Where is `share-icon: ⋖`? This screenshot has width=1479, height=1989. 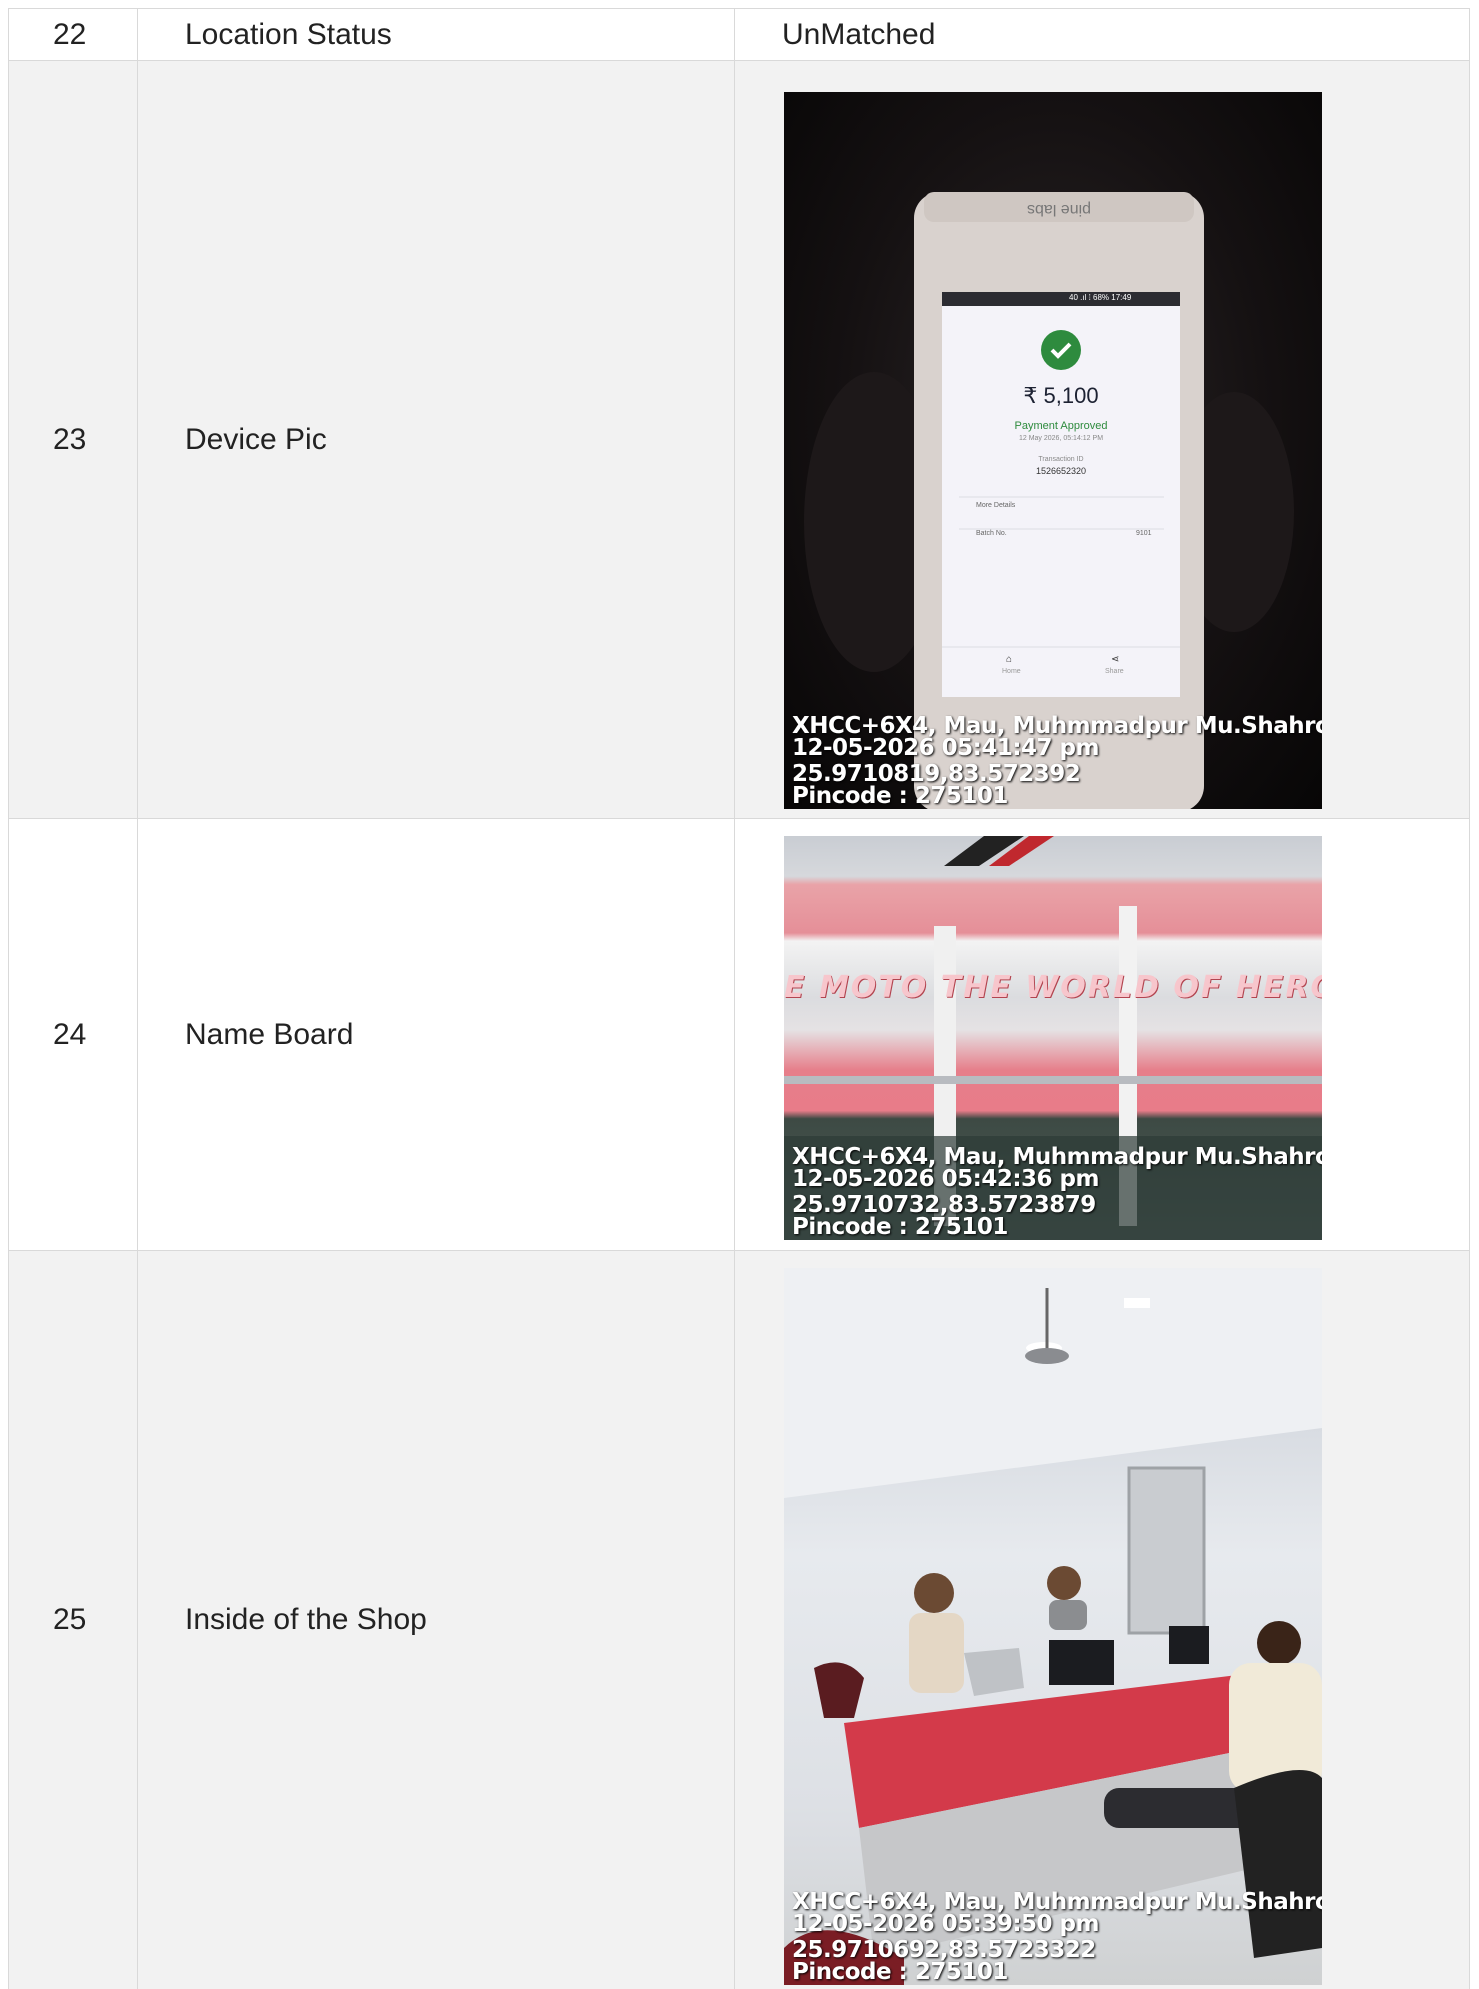
share-icon: ⋖ is located at coordinates (1115, 659).